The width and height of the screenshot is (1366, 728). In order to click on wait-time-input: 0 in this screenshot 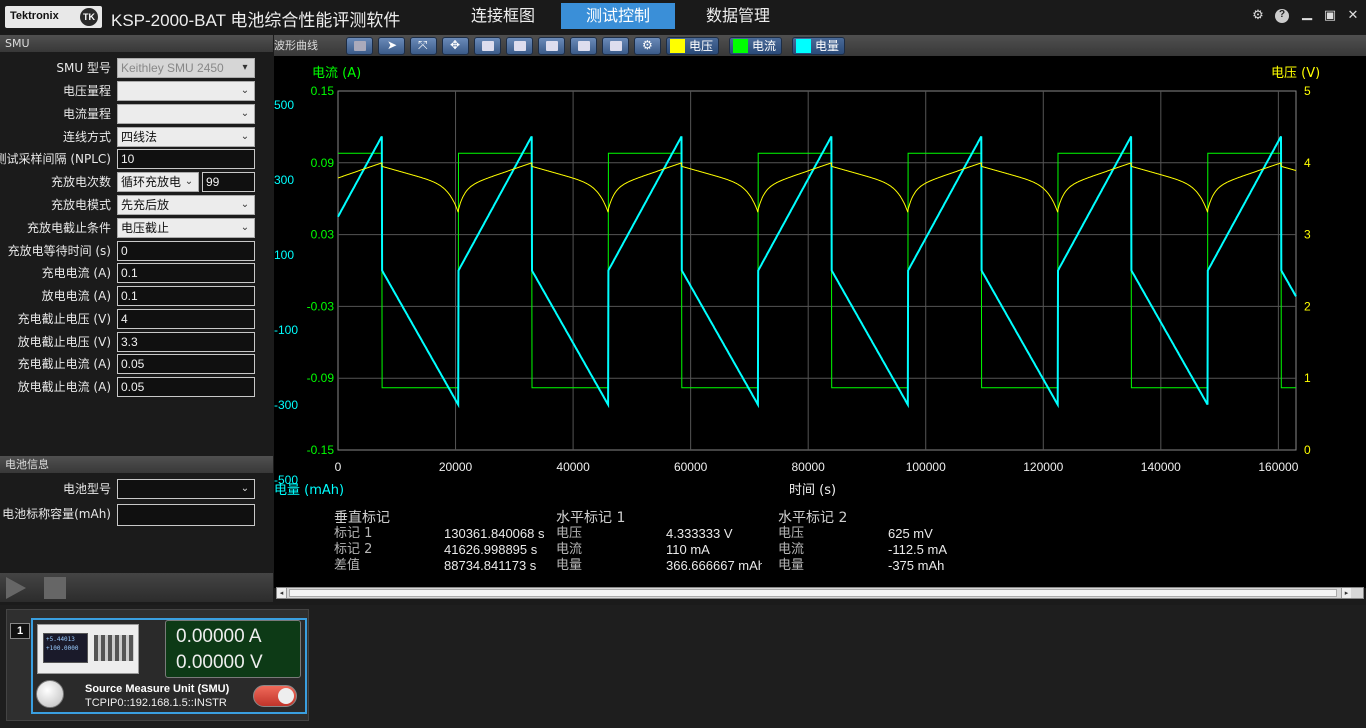, I will do `click(186, 251)`.